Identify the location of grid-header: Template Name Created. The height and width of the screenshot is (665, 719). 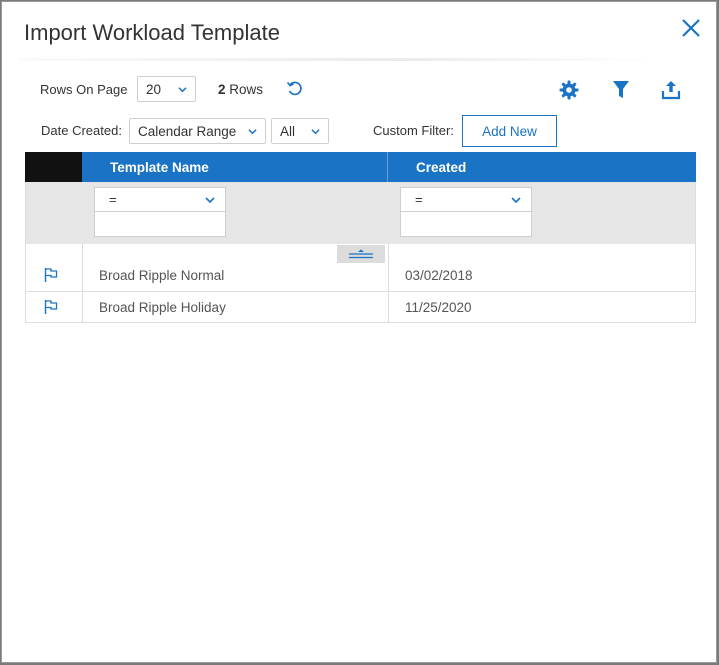
(360, 167).